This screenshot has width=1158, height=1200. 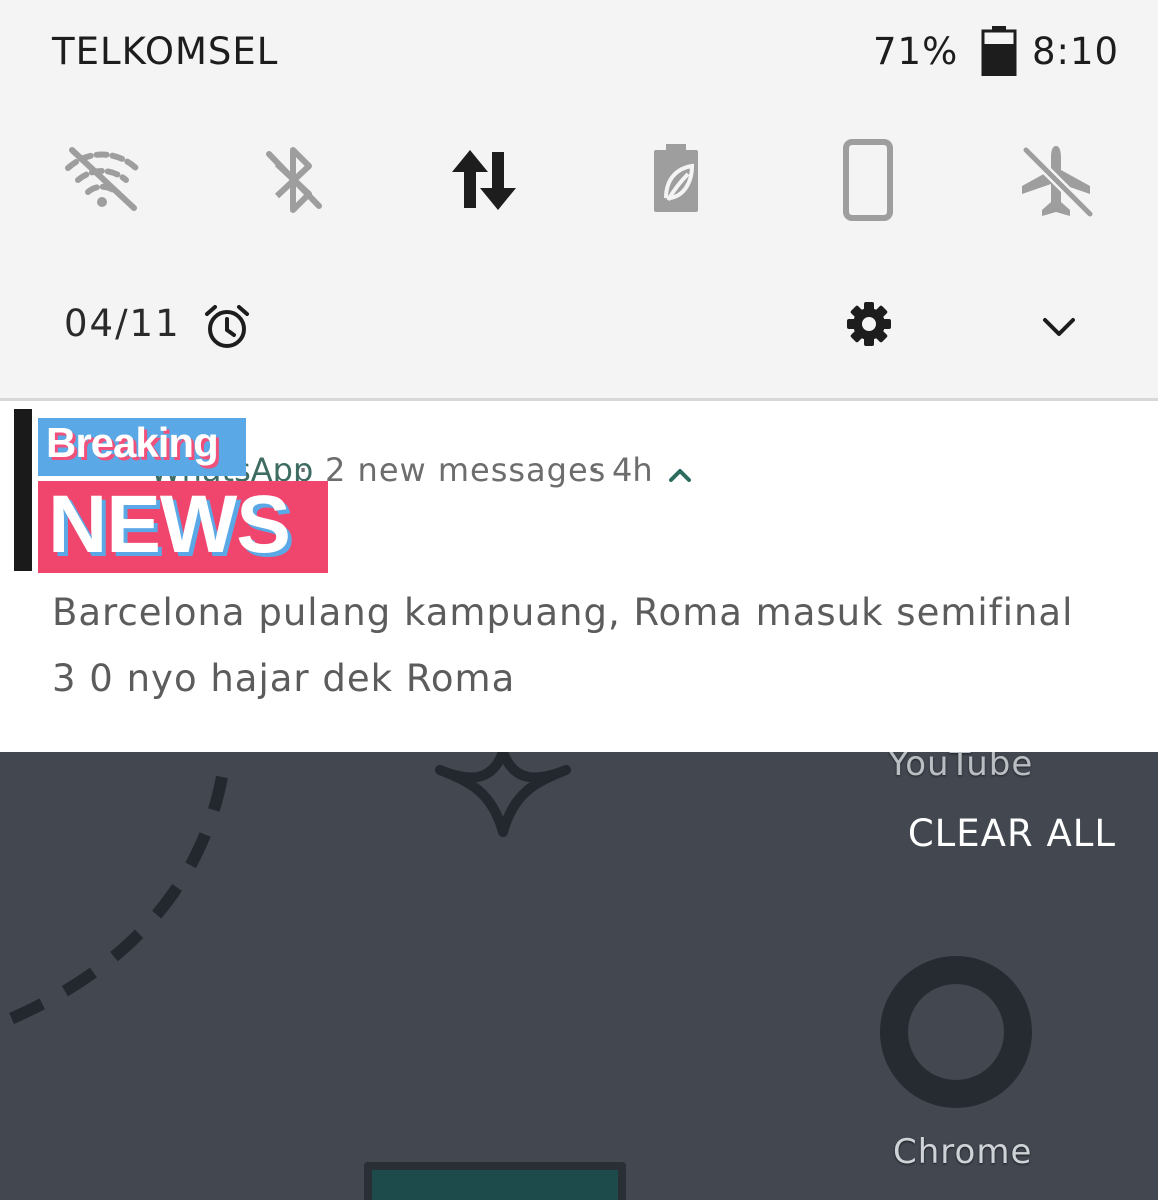 I want to click on app-icon-partial, so click(x=495, y=1181).